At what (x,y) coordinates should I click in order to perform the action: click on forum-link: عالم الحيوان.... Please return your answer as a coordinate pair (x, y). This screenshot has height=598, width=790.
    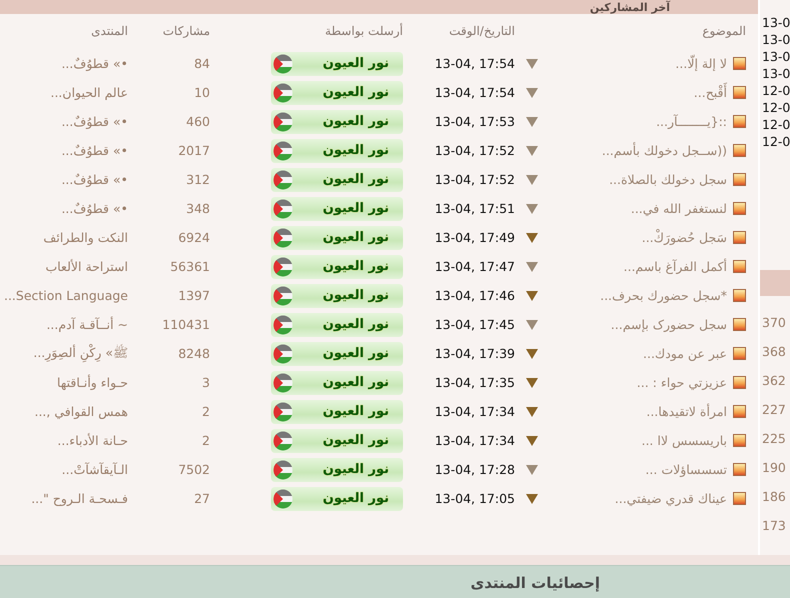
    Looking at the image, I should click on (89, 92).